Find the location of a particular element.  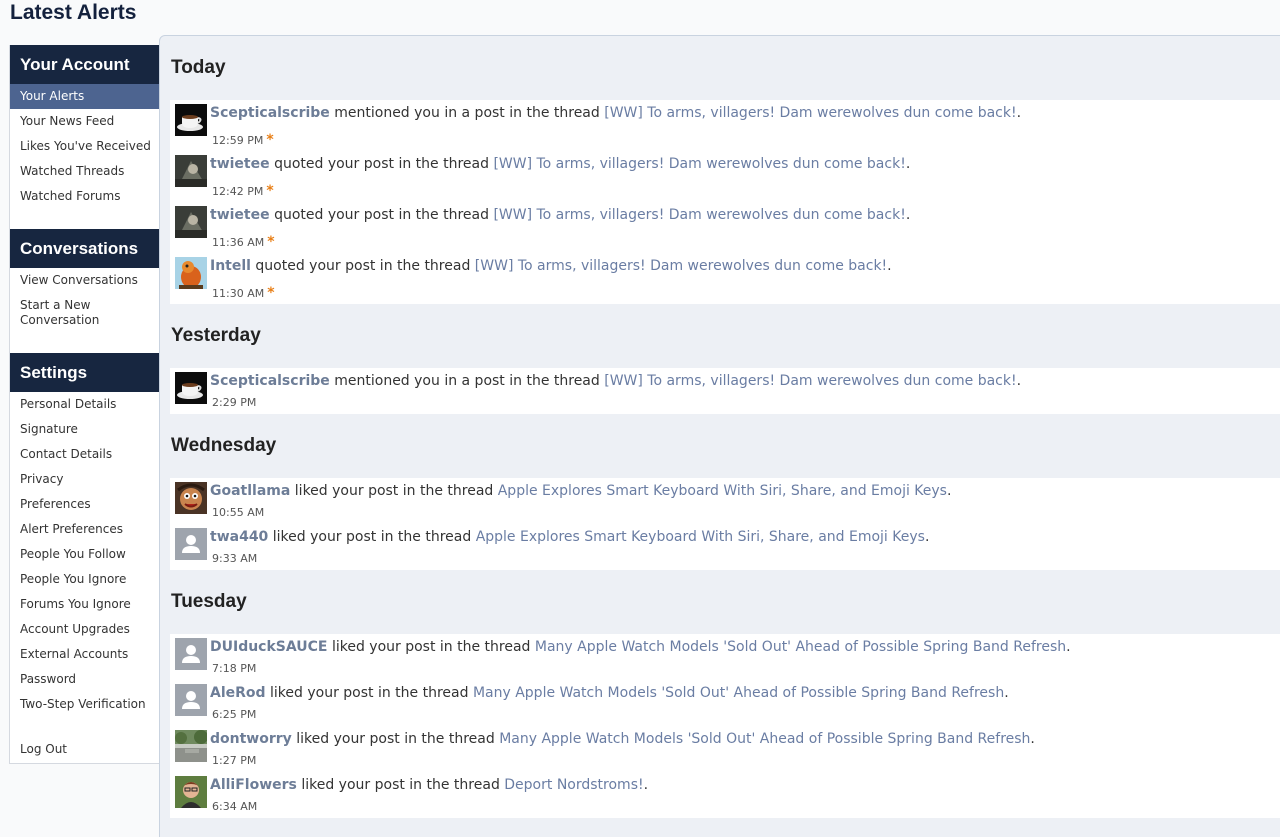

day-heading-wednesday: Wednesday is located at coordinates (224, 445).